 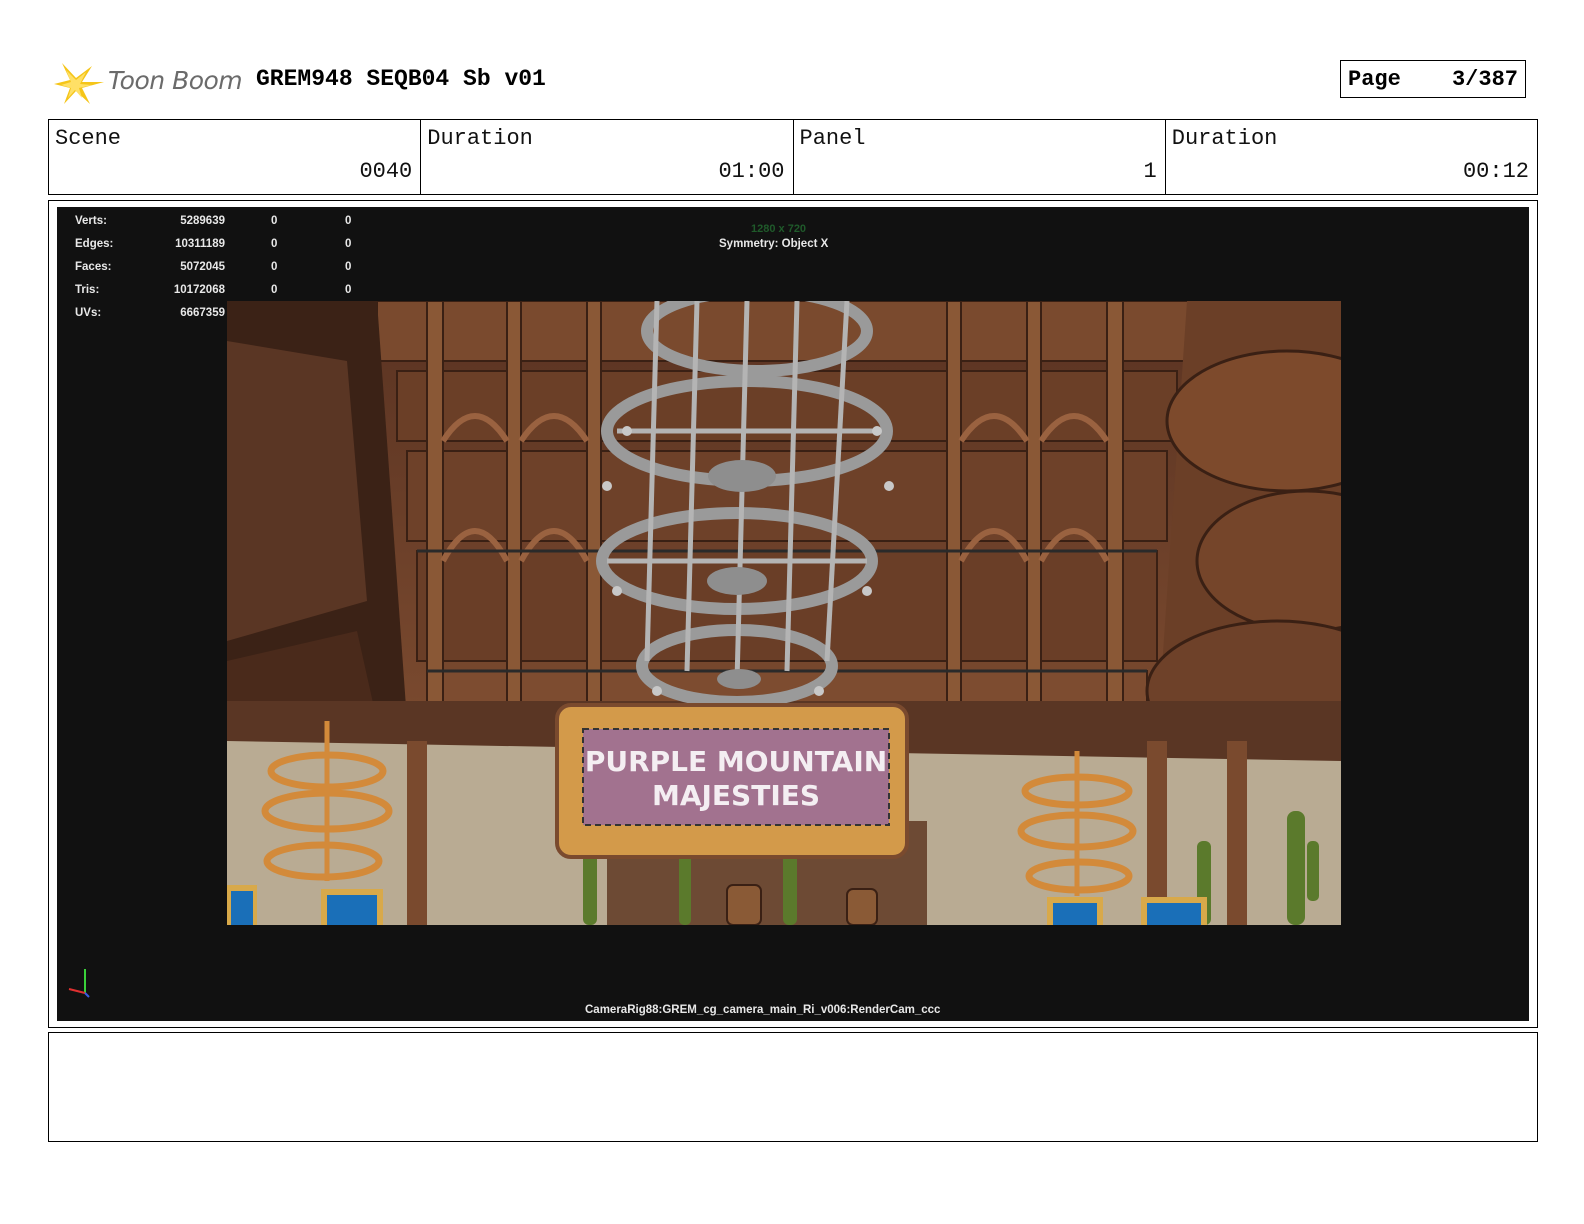 I want to click on page-label: Page, so click(x=1374, y=79).